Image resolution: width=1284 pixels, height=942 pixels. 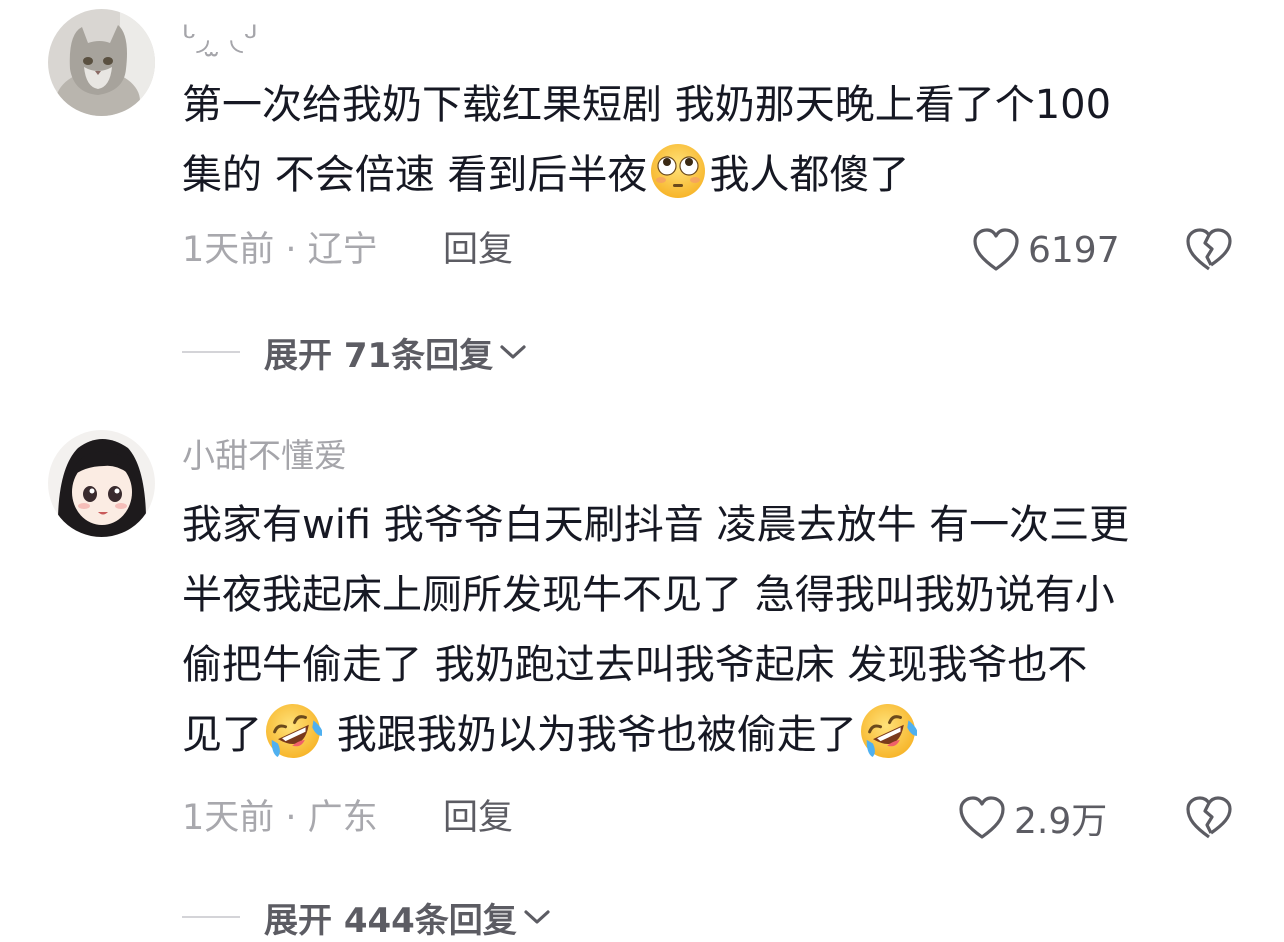 I want to click on comment-time-location: 1天前 · 广东, so click(x=280, y=818).